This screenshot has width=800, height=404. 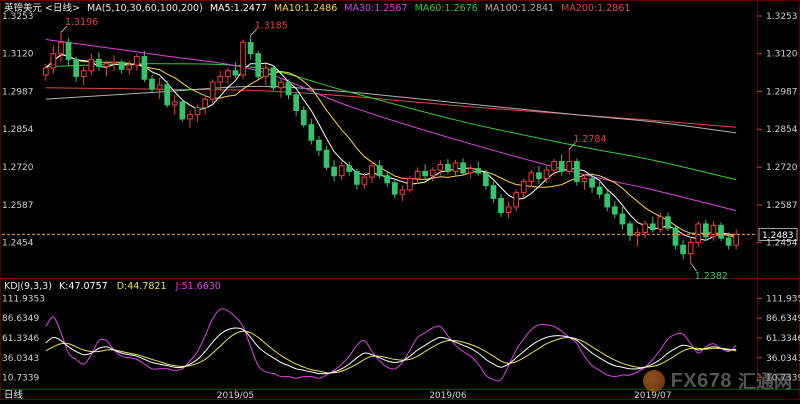 What do you see at coordinates (18, 17) in the screenshot?
I see `price-y-tick-label-left: 1.3253` at bounding box center [18, 17].